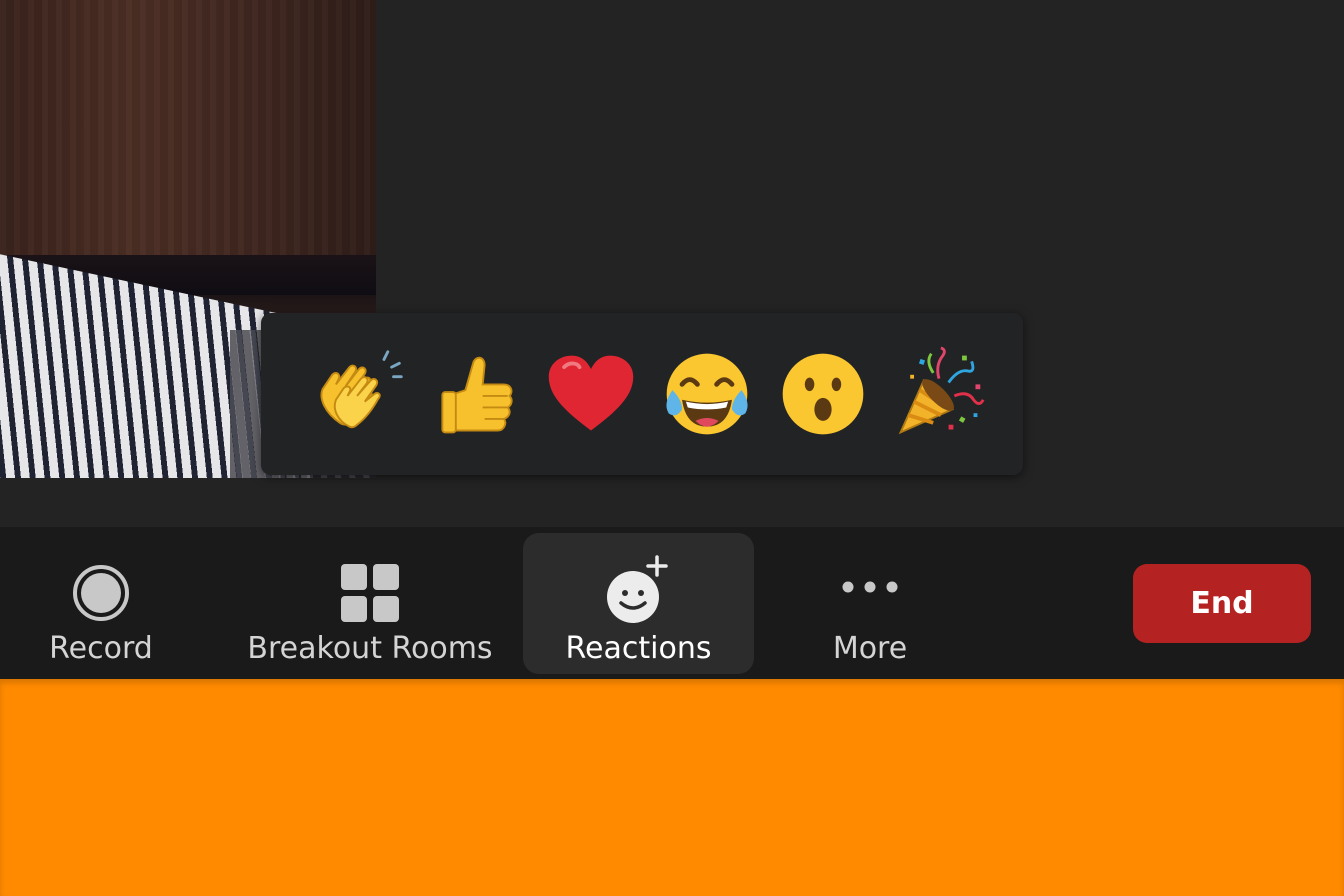  I want to click on record-icon, so click(101, 578).